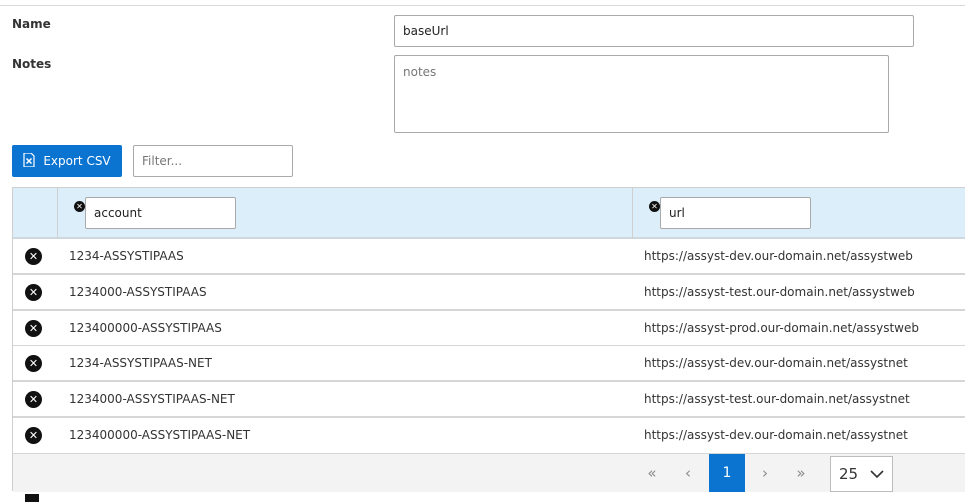 This screenshot has height=502, width=965. I want to click on account-cell: 123400000-ASSYSTIPAAS, so click(145, 328).